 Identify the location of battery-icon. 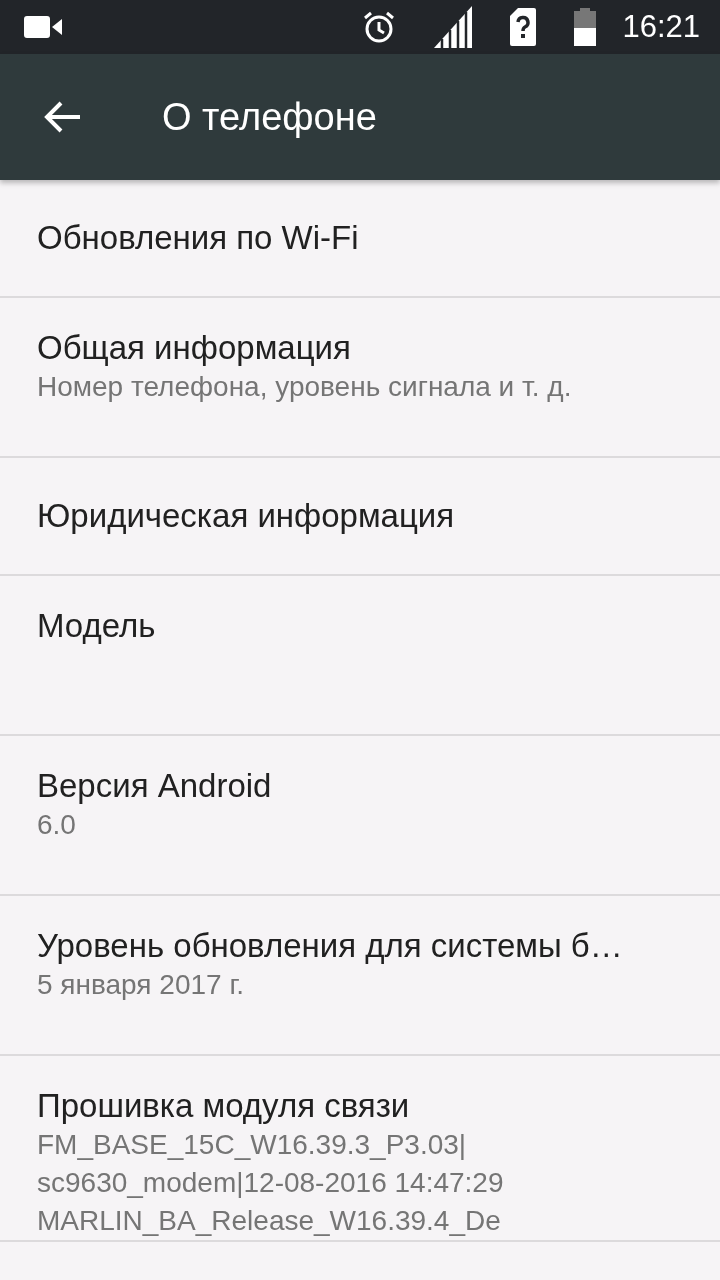
(585, 27).